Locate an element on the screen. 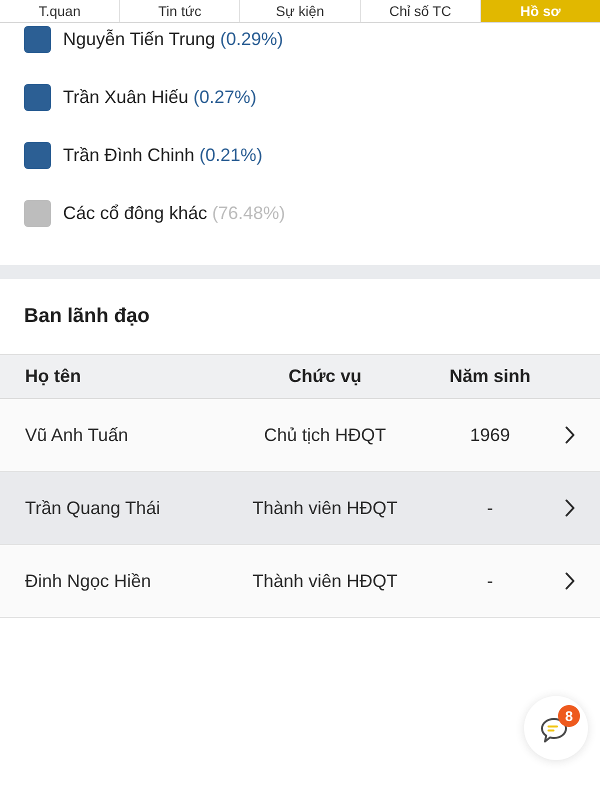 Image resolution: width=600 pixels, height=800 pixels. table-cell: Trần Quang Thái is located at coordinates (92, 508).